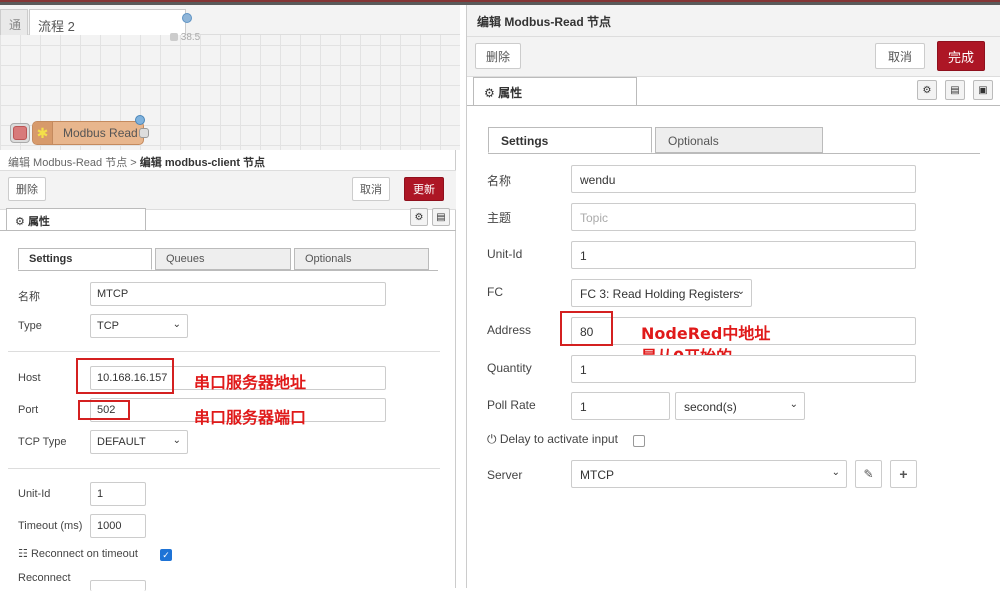  What do you see at coordinates (28, 410) in the screenshot?
I see `port-label: Port` at bounding box center [28, 410].